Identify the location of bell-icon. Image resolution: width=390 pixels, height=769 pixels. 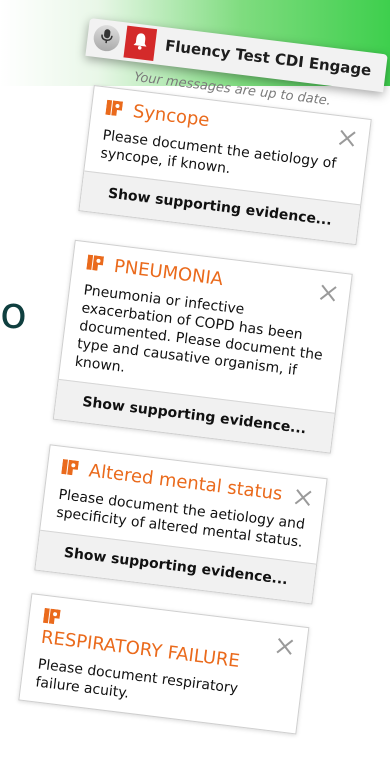
(140, 43).